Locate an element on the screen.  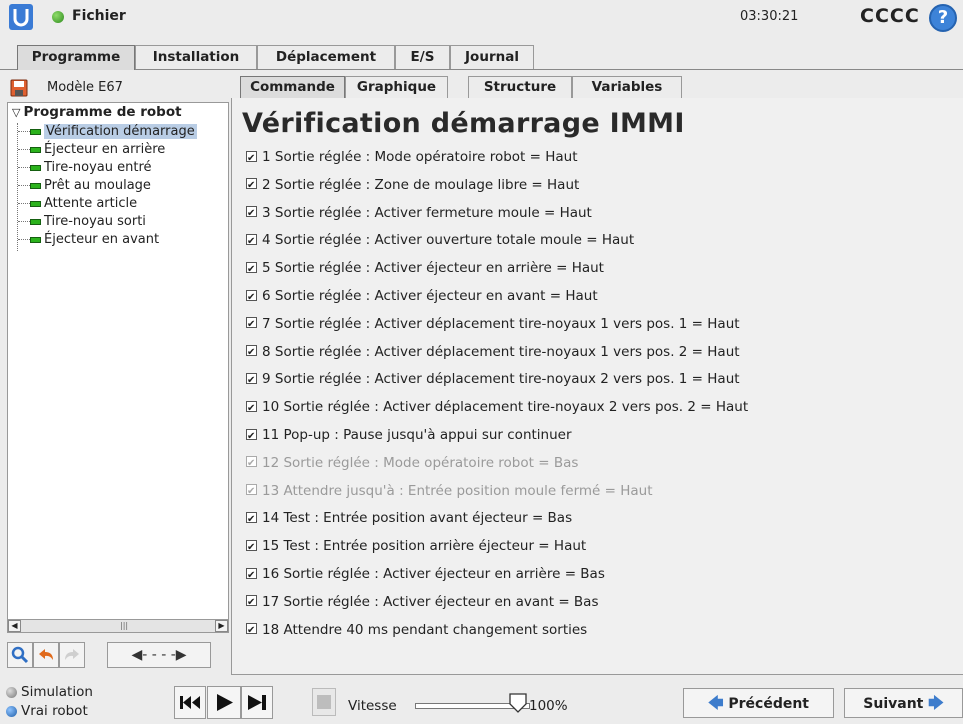
real-robot-option: Vrai robot is located at coordinates (47, 713).